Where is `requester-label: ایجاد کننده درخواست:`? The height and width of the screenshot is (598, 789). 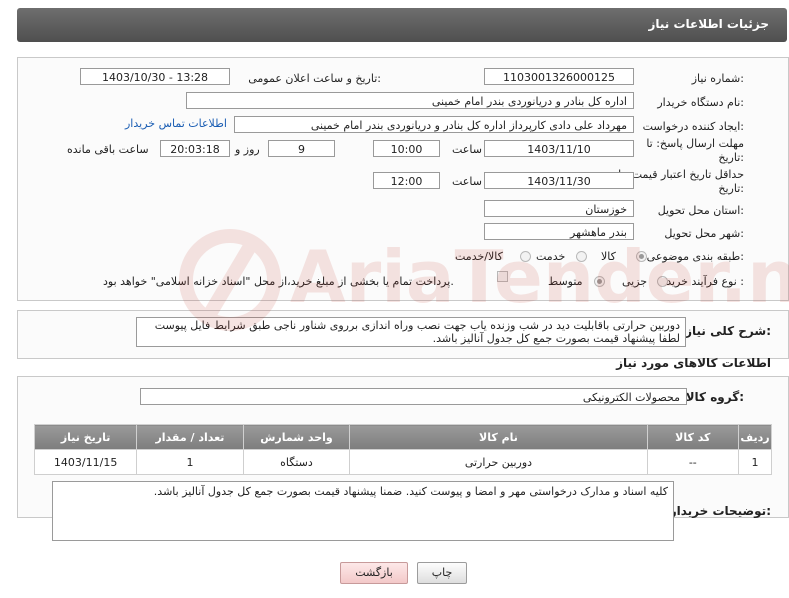 requester-label: ایجاد کننده درخواست: is located at coordinates (693, 126).